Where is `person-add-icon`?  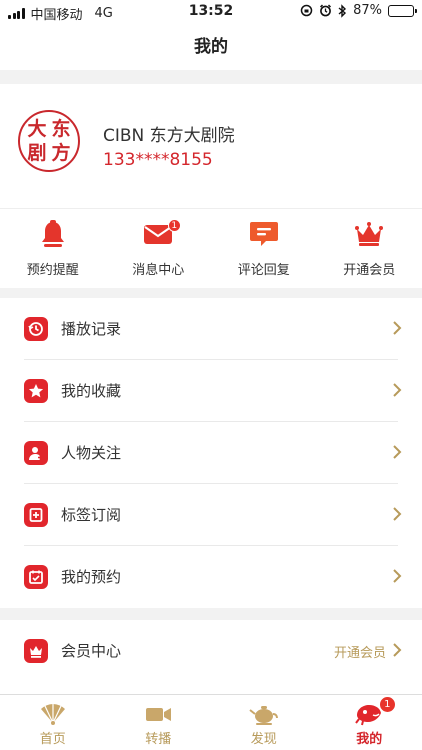
person-add-icon is located at coordinates (36, 453).